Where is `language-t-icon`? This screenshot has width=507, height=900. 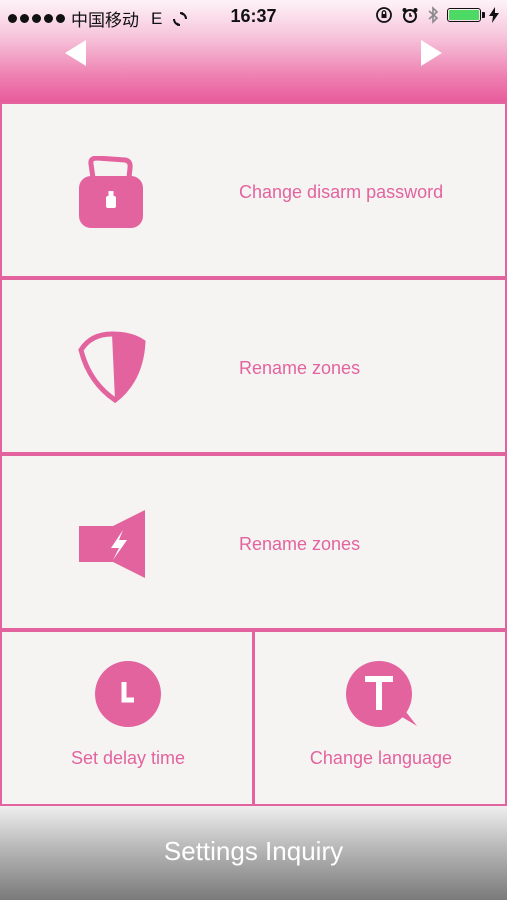
language-t-icon is located at coordinates (381, 694).